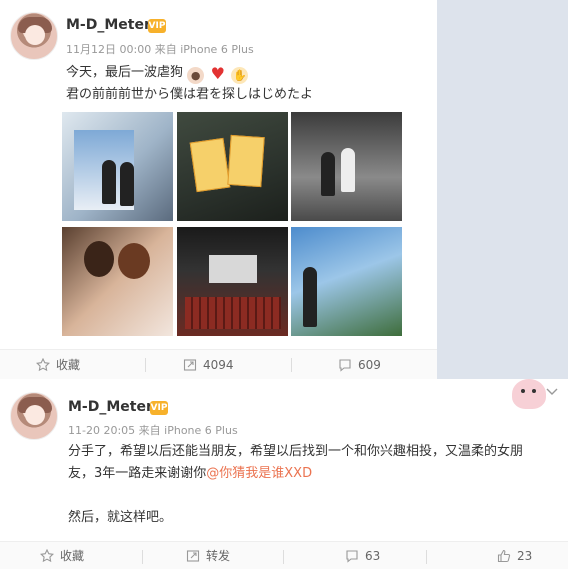 The image size is (568, 569). I want to click on post-text: 今天，最后一波虐狗 ● ♥ ✋ 君の前前前世から僕は君を探しはじめたよ, so click(189, 83).